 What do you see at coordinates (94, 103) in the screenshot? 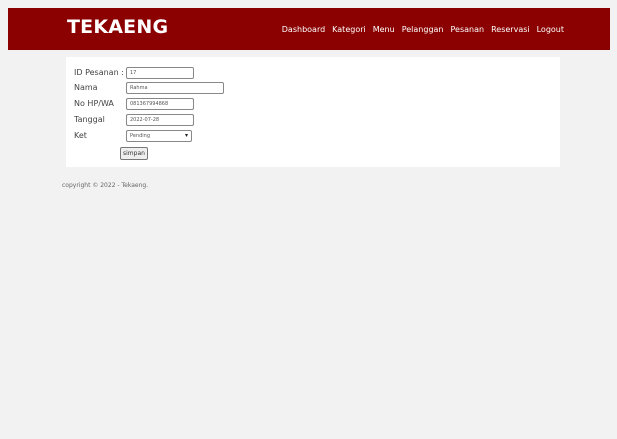
I see `no-hp-label: No HP/WA` at bounding box center [94, 103].